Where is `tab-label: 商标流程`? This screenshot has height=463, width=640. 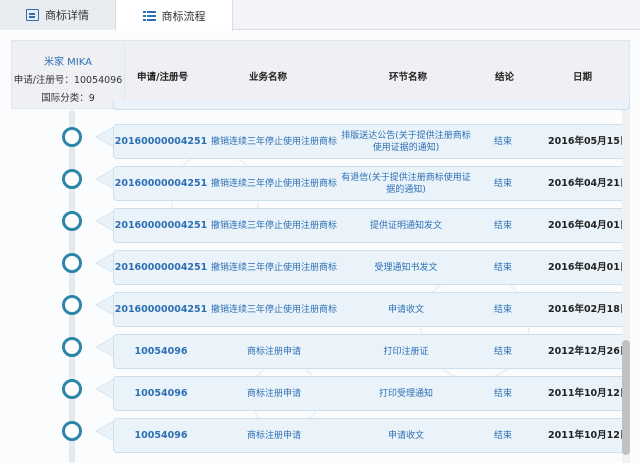
tab-label: 商标流程 is located at coordinates (183, 16).